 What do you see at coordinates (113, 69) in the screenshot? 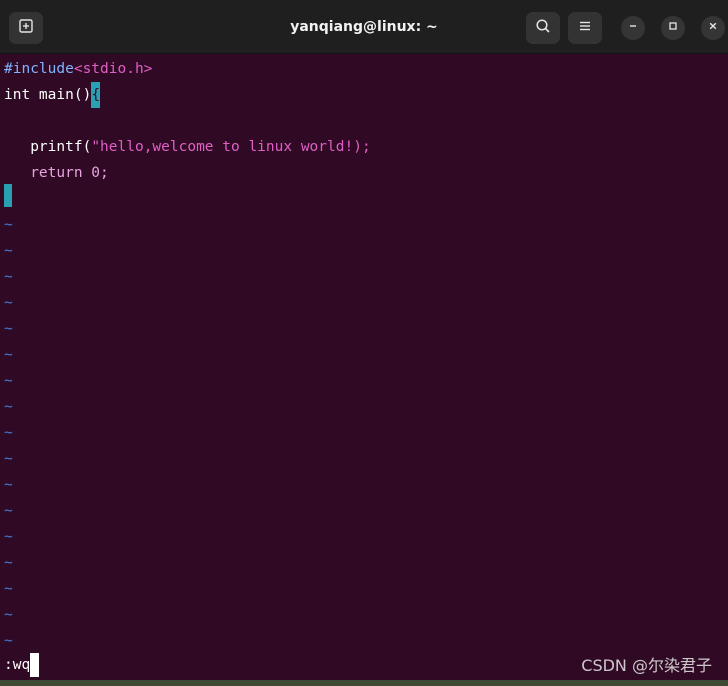
I see `include-header: <stdio.h>` at bounding box center [113, 69].